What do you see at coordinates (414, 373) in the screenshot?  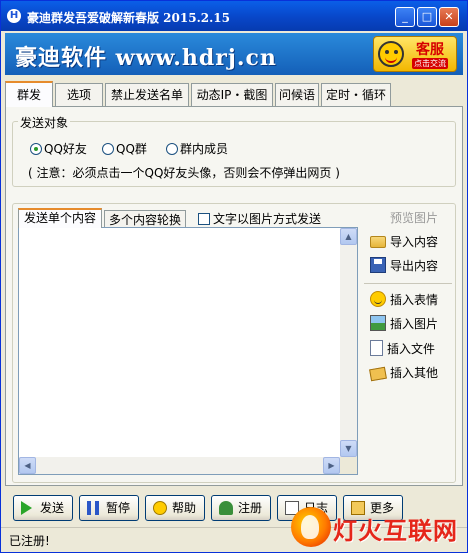 I see `insert-other-label: 插入其他` at bounding box center [414, 373].